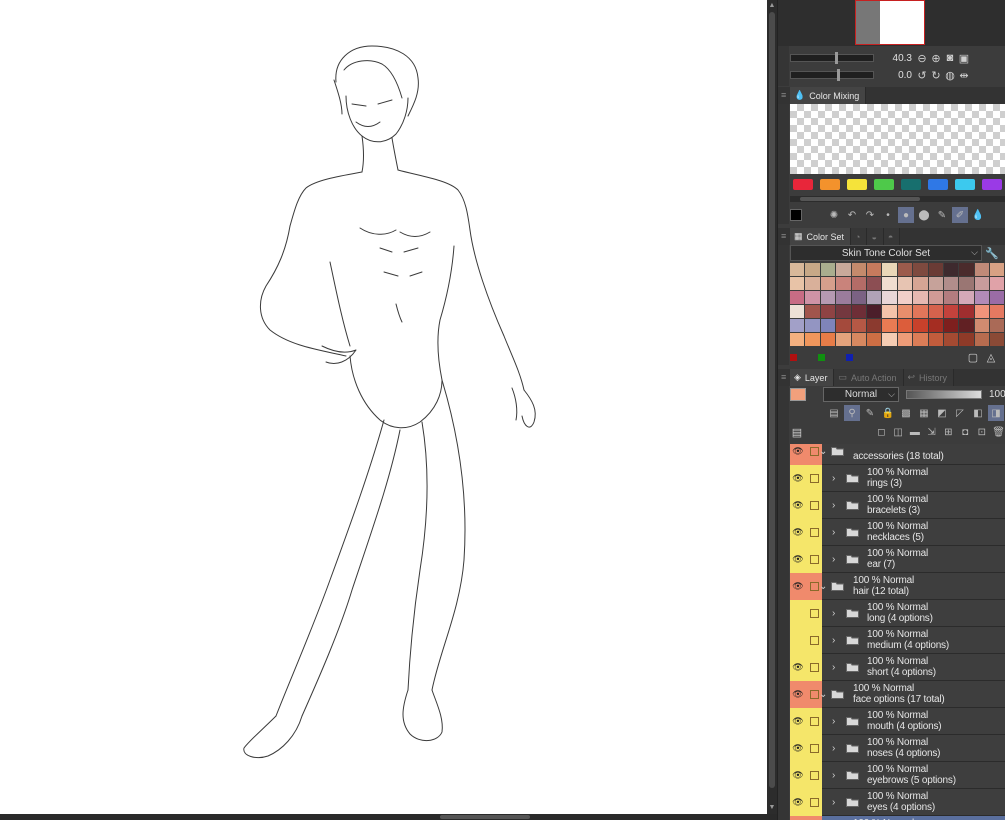 The image size is (1005, 820). Describe the element at coordinates (931, 432) in the screenshot. I see `transfer-down-icon: ⇲` at that location.